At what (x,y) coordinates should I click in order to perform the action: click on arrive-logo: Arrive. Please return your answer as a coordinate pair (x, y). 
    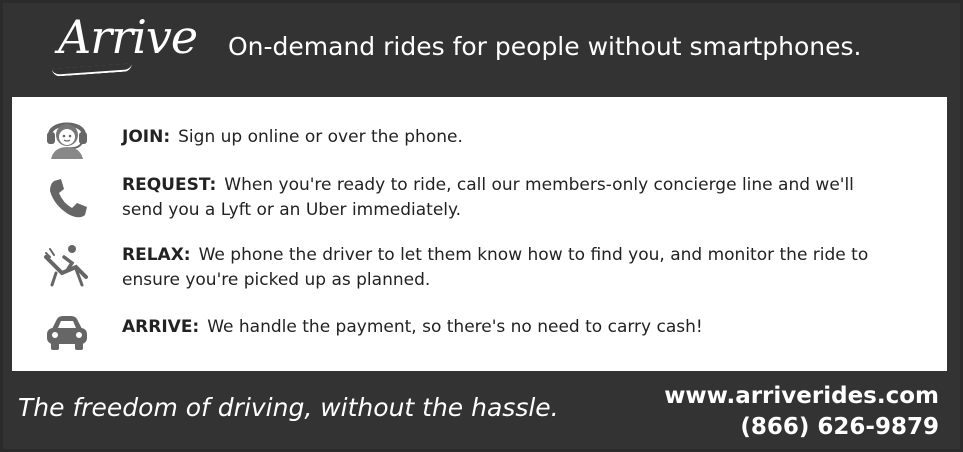
    Looking at the image, I should click on (124, 43).